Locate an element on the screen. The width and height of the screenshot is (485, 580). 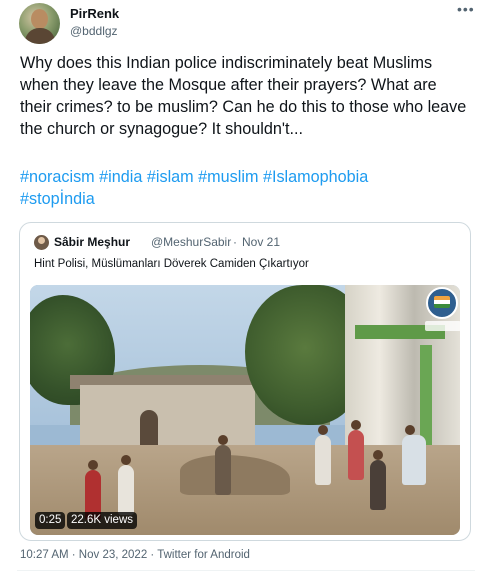
video-scene-door is located at coordinates (149, 430).